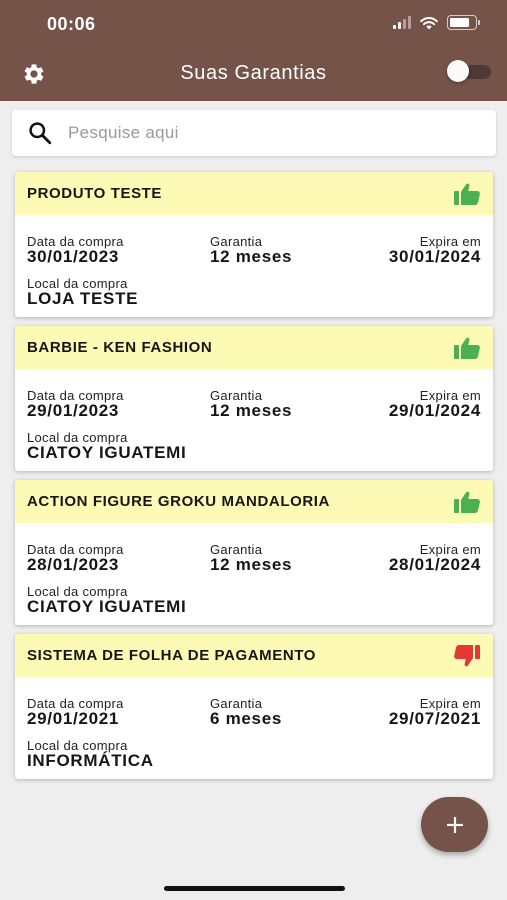 Image resolution: width=507 pixels, height=900 pixels. What do you see at coordinates (83, 298) in the screenshot?
I see `store-value: LOJA TESTE` at bounding box center [83, 298].